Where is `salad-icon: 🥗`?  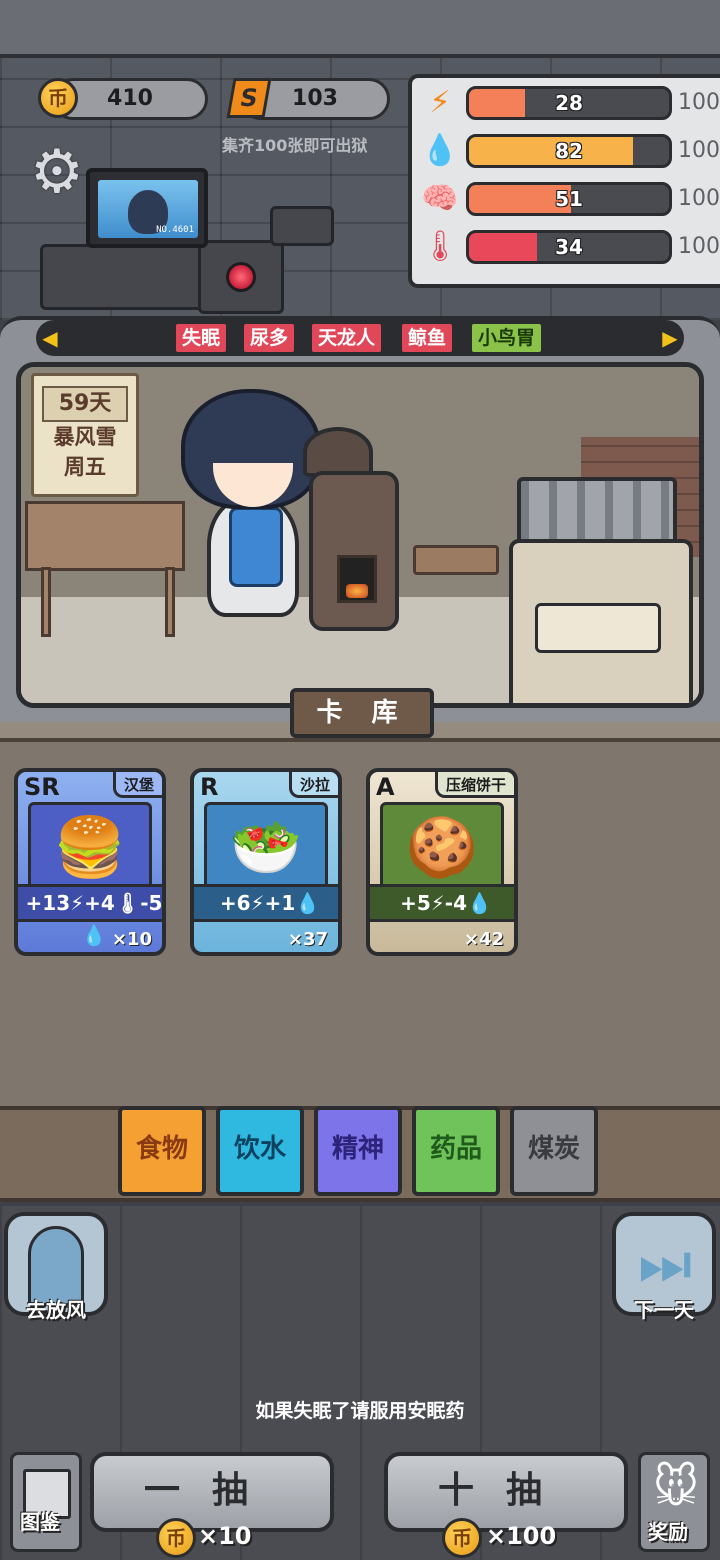
salad-icon: 🥗 is located at coordinates (266, 847).